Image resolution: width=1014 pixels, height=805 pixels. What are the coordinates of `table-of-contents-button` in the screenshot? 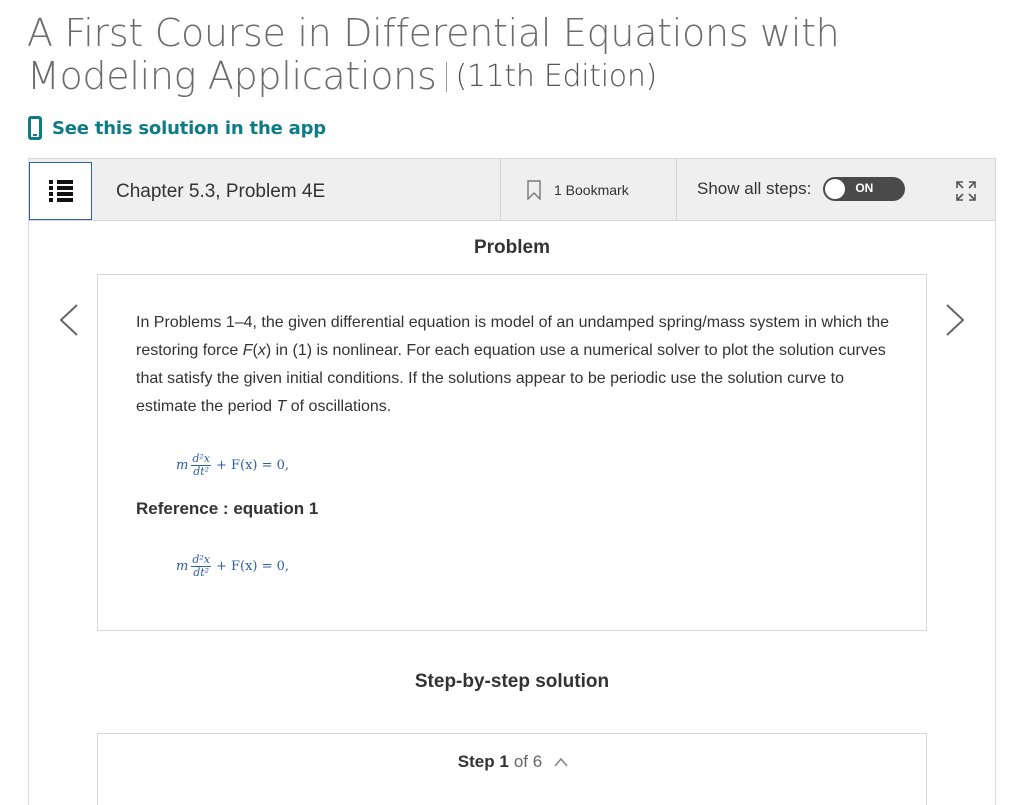 It's located at (60, 191).